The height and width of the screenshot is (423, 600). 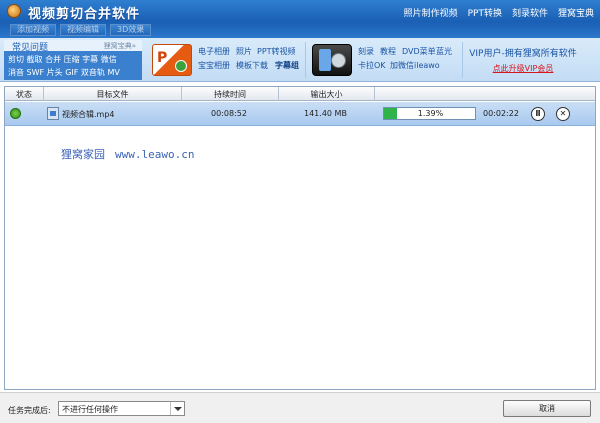 I want to click on header-divider, so click(x=374, y=94).